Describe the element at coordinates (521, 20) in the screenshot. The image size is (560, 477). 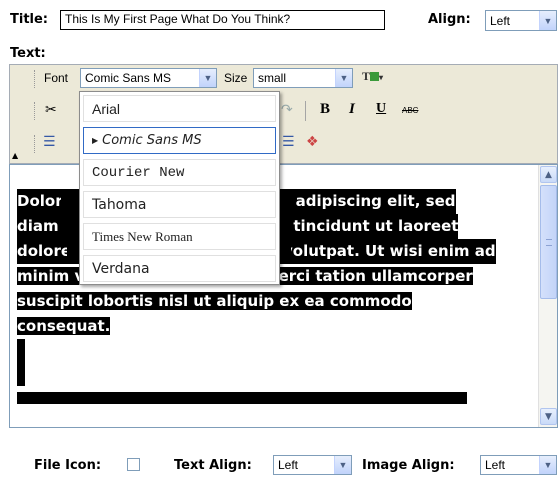
I see `align-select: Left ▼` at that location.